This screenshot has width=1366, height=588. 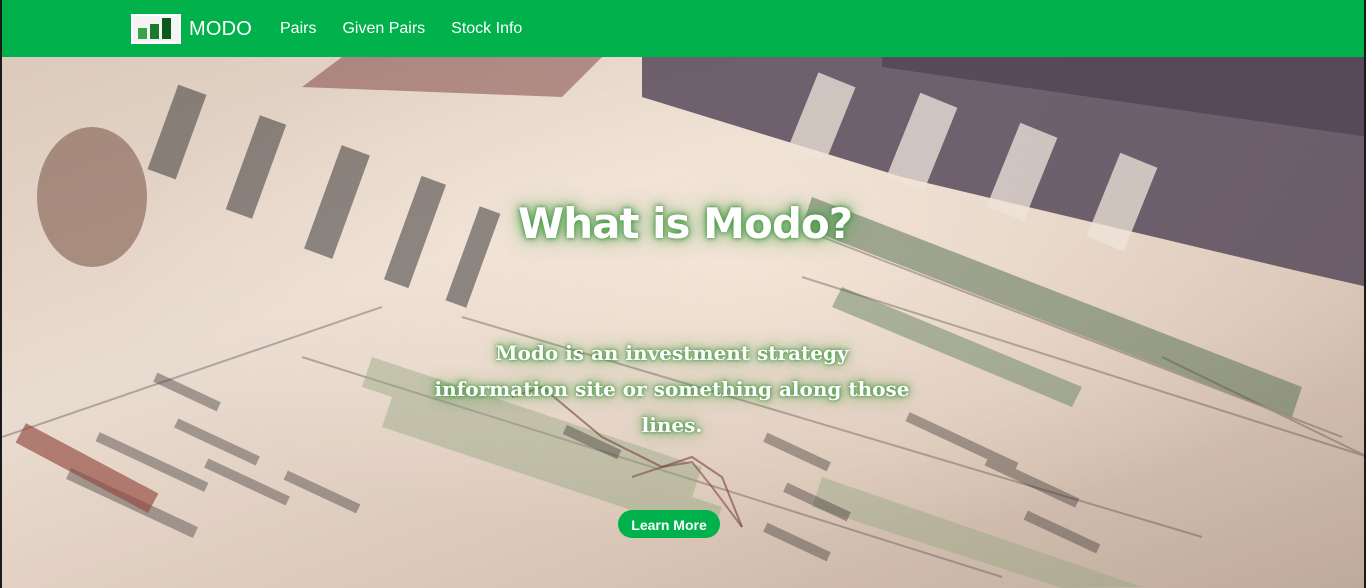 I want to click on brand-link: MODO, so click(x=191, y=29).